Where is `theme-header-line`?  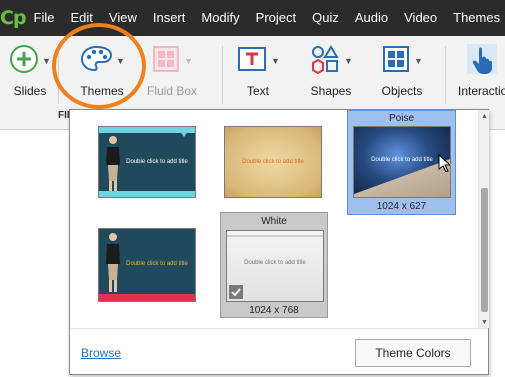 theme-header-line is located at coordinates (275, 236).